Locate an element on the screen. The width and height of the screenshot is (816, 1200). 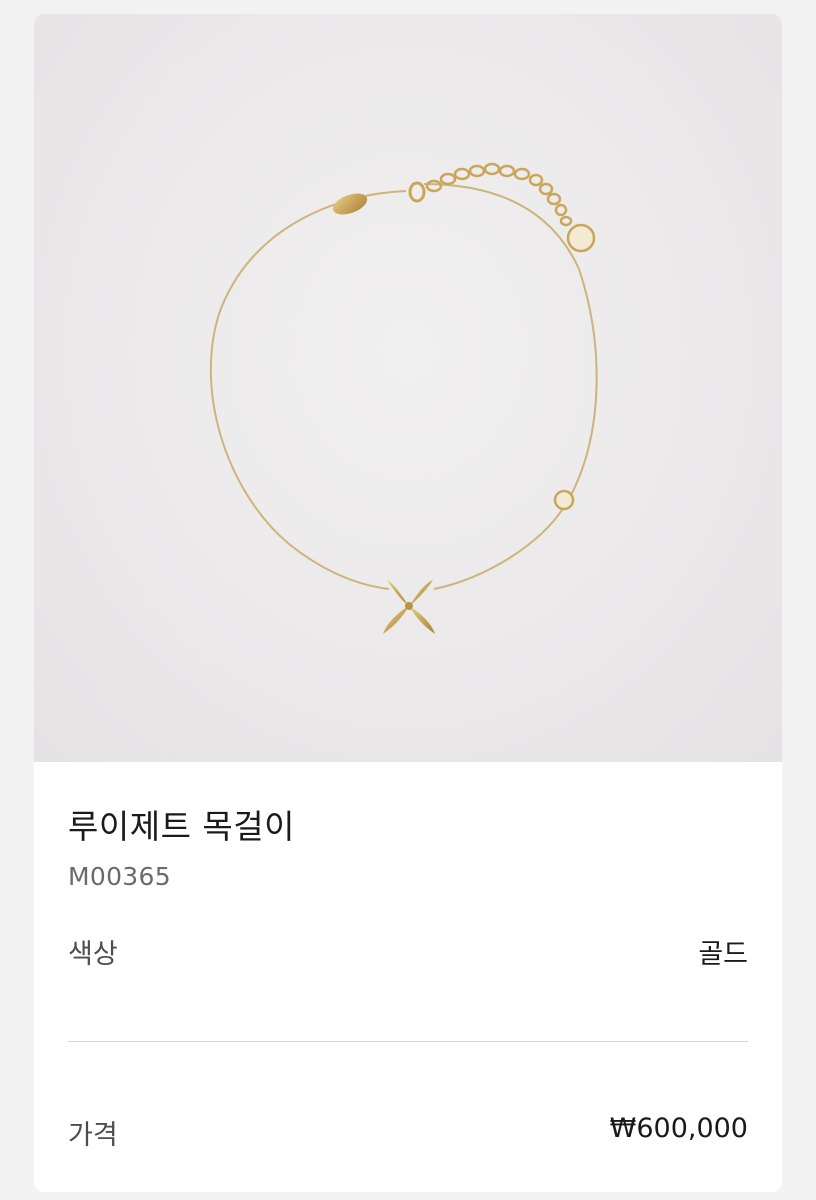
product-sku: M00365 is located at coordinates (119, 876).